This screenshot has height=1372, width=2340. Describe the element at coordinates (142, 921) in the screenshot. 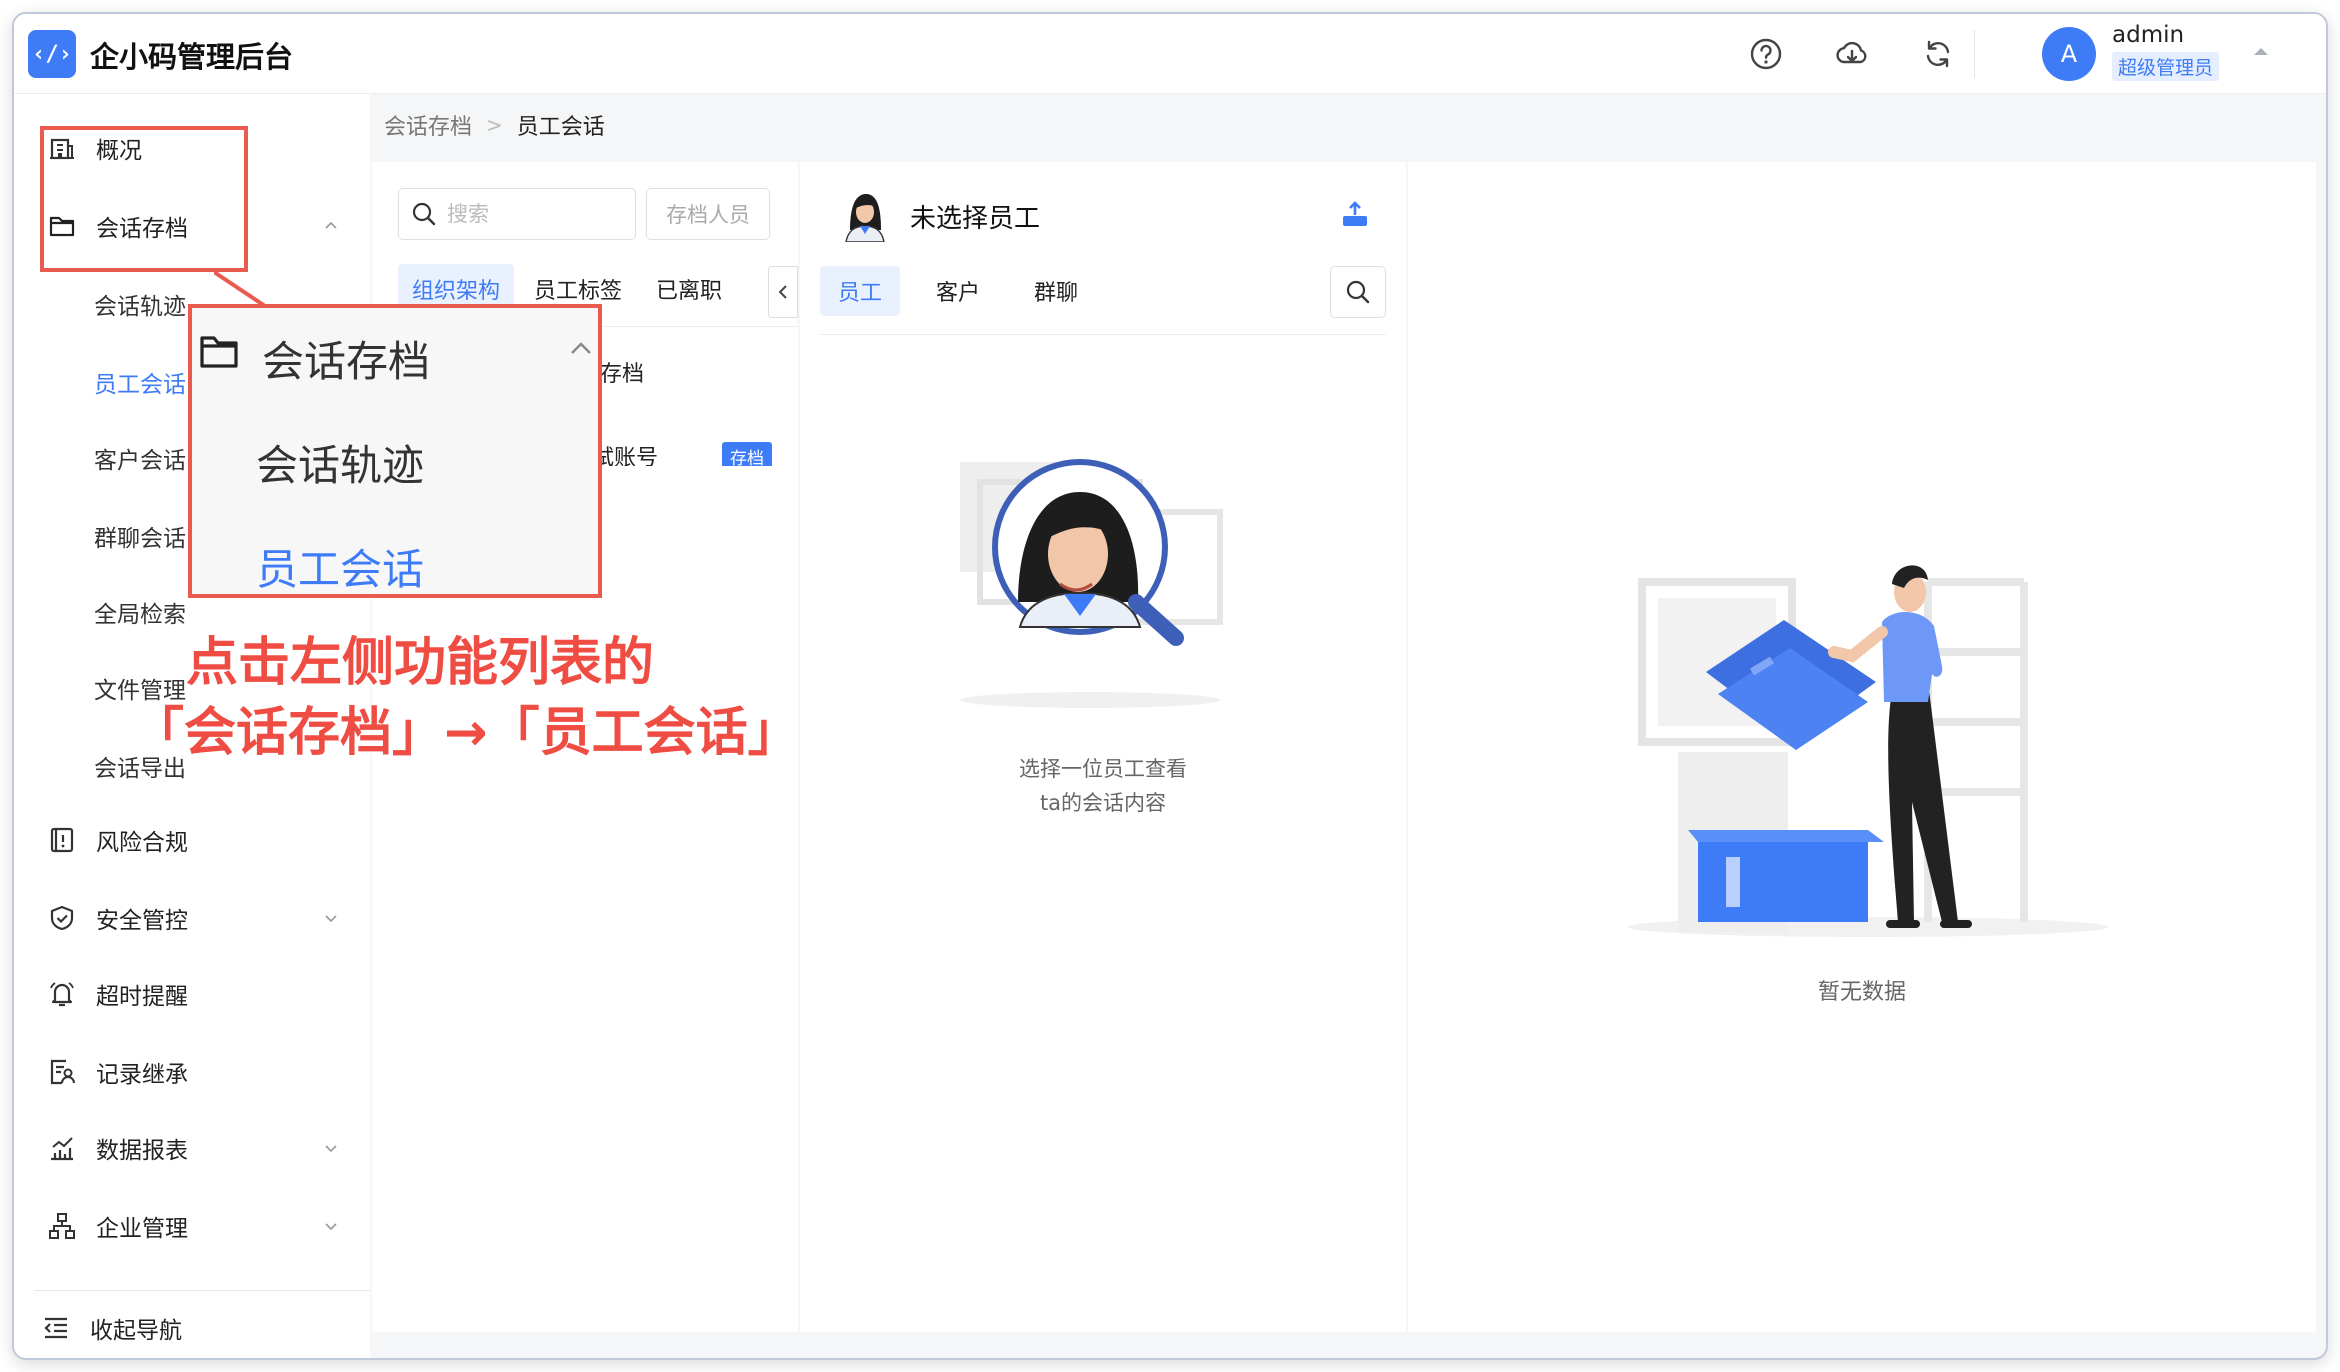

I see `sidebar-item-label: 安全管控` at that location.